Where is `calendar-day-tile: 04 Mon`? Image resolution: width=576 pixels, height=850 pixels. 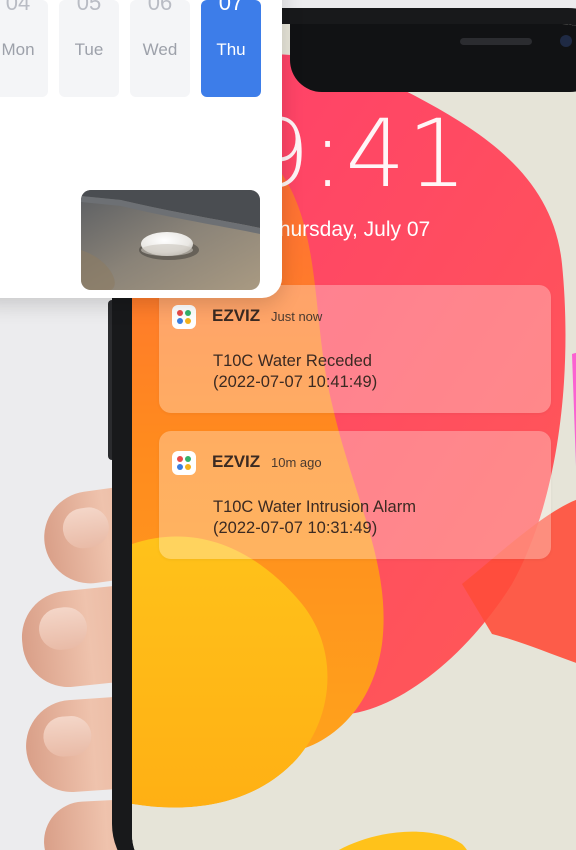
calendar-day-tile: 04 Mon is located at coordinates (24, 48).